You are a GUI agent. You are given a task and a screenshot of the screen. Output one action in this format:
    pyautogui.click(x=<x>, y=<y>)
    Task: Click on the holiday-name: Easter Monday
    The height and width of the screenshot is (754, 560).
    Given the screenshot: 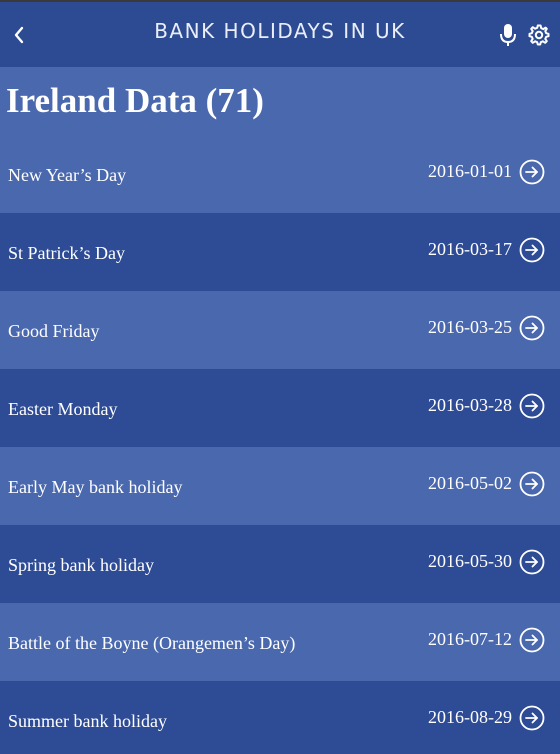 What is the action you would take?
    pyautogui.click(x=63, y=409)
    